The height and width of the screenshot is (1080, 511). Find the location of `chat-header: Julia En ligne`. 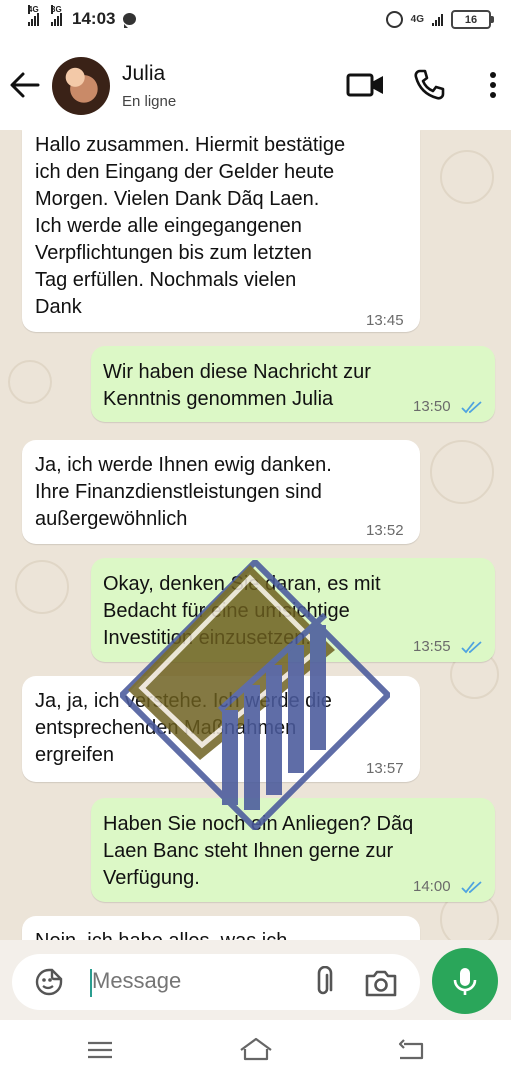

chat-header: Julia En ligne is located at coordinates (255, 85).